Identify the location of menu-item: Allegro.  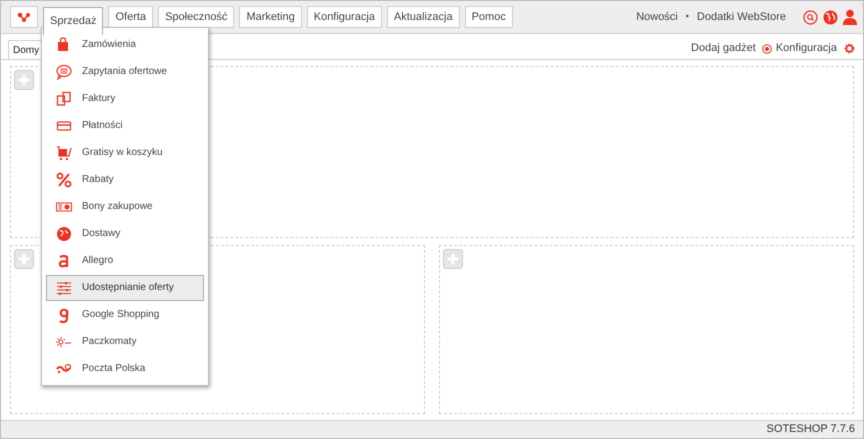
(125, 261).